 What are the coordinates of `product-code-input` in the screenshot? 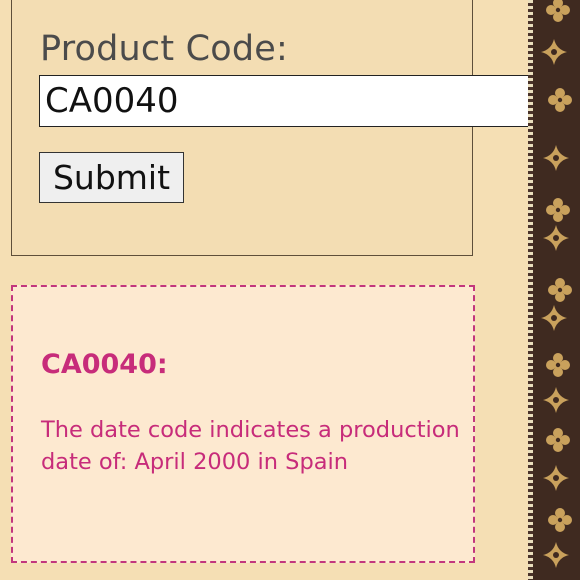 It's located at (309, 101).